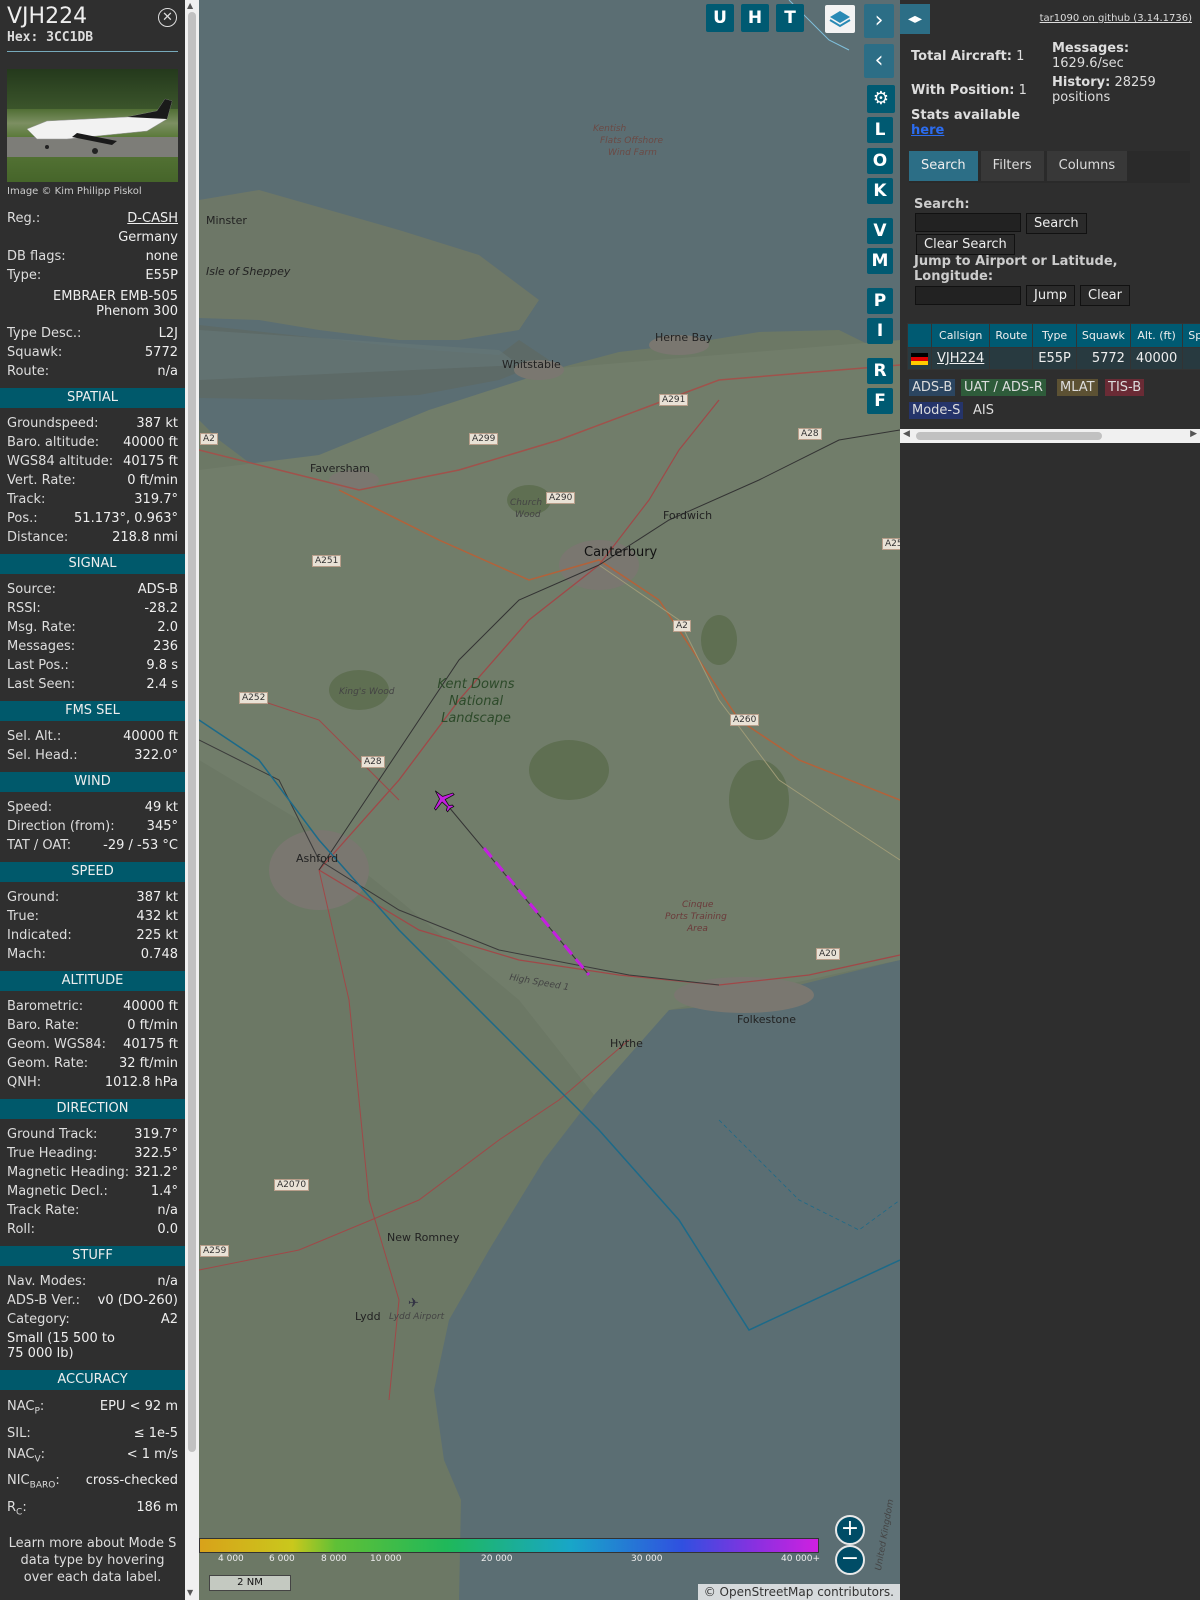  What do you see at coordinates (1054, 335) in the screenshot?
I see `col-type: Type` at bounding box center [1054, 335].